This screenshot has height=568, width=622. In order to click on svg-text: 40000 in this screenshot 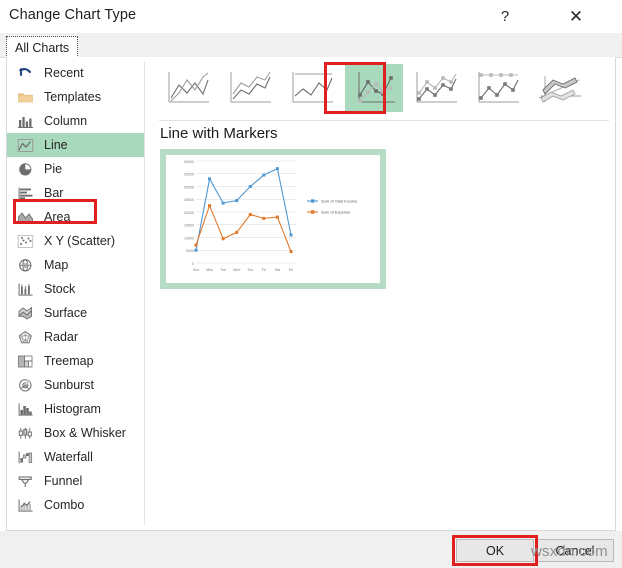, I will do `click(189, 162)`.